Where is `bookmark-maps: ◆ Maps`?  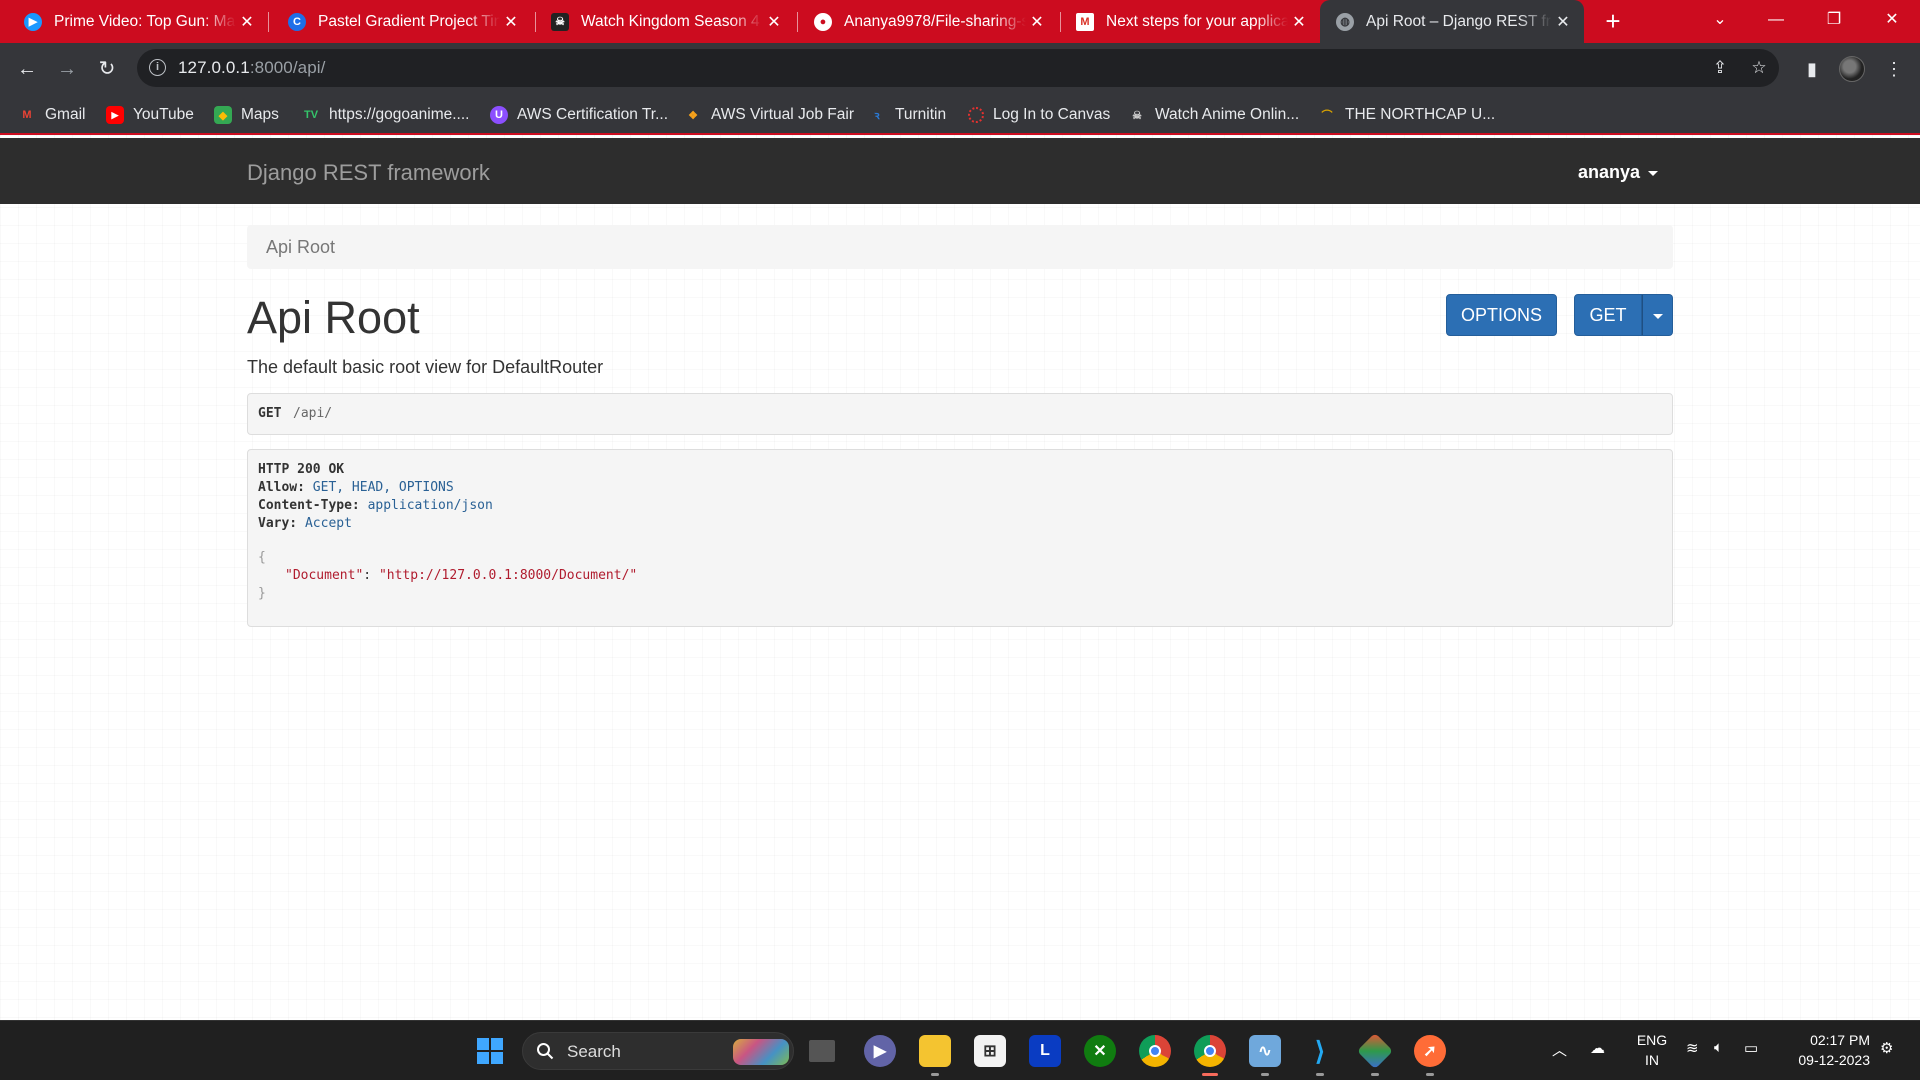 bookmark-maps: ◆ Maps is located at coordinates (246, 115).